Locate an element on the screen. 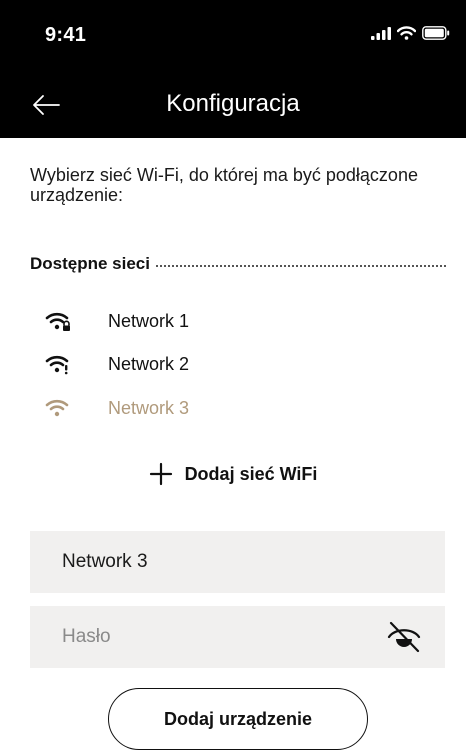 The height and width of the screenshot is (751, 466). status-icons is located at coordinates (410, 33).